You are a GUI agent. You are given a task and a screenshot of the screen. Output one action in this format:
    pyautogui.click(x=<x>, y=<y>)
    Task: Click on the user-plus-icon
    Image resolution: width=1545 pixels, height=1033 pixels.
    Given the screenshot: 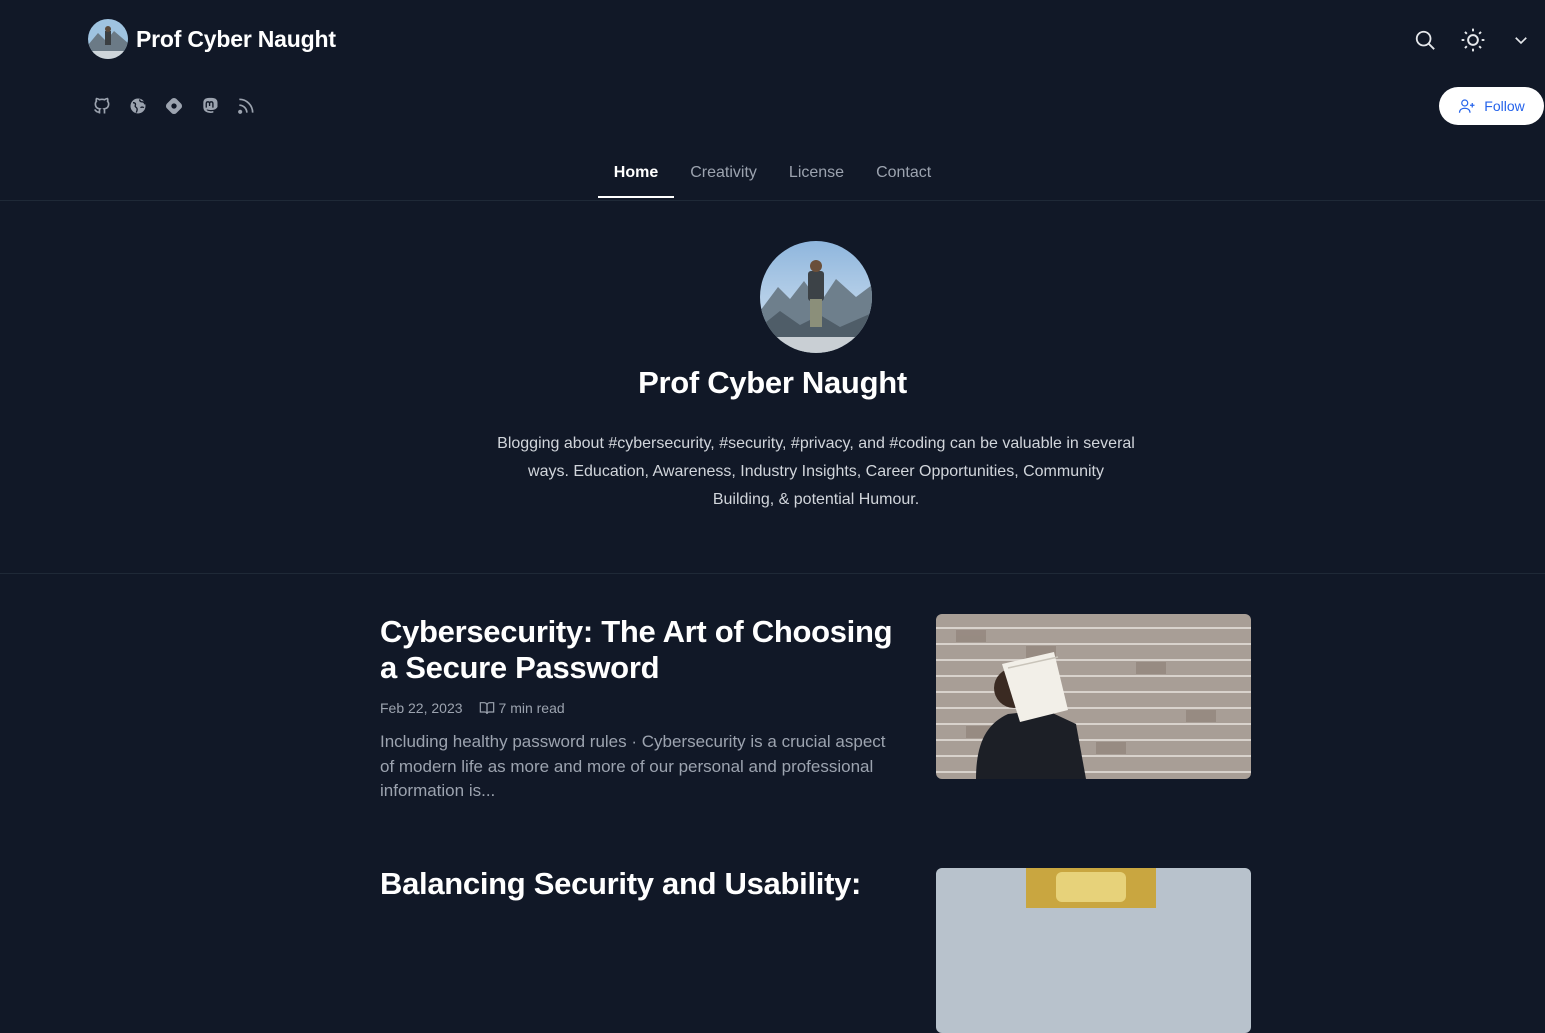 What is the action you would take?
    pyautogui.click(x=1467, y=106)
    